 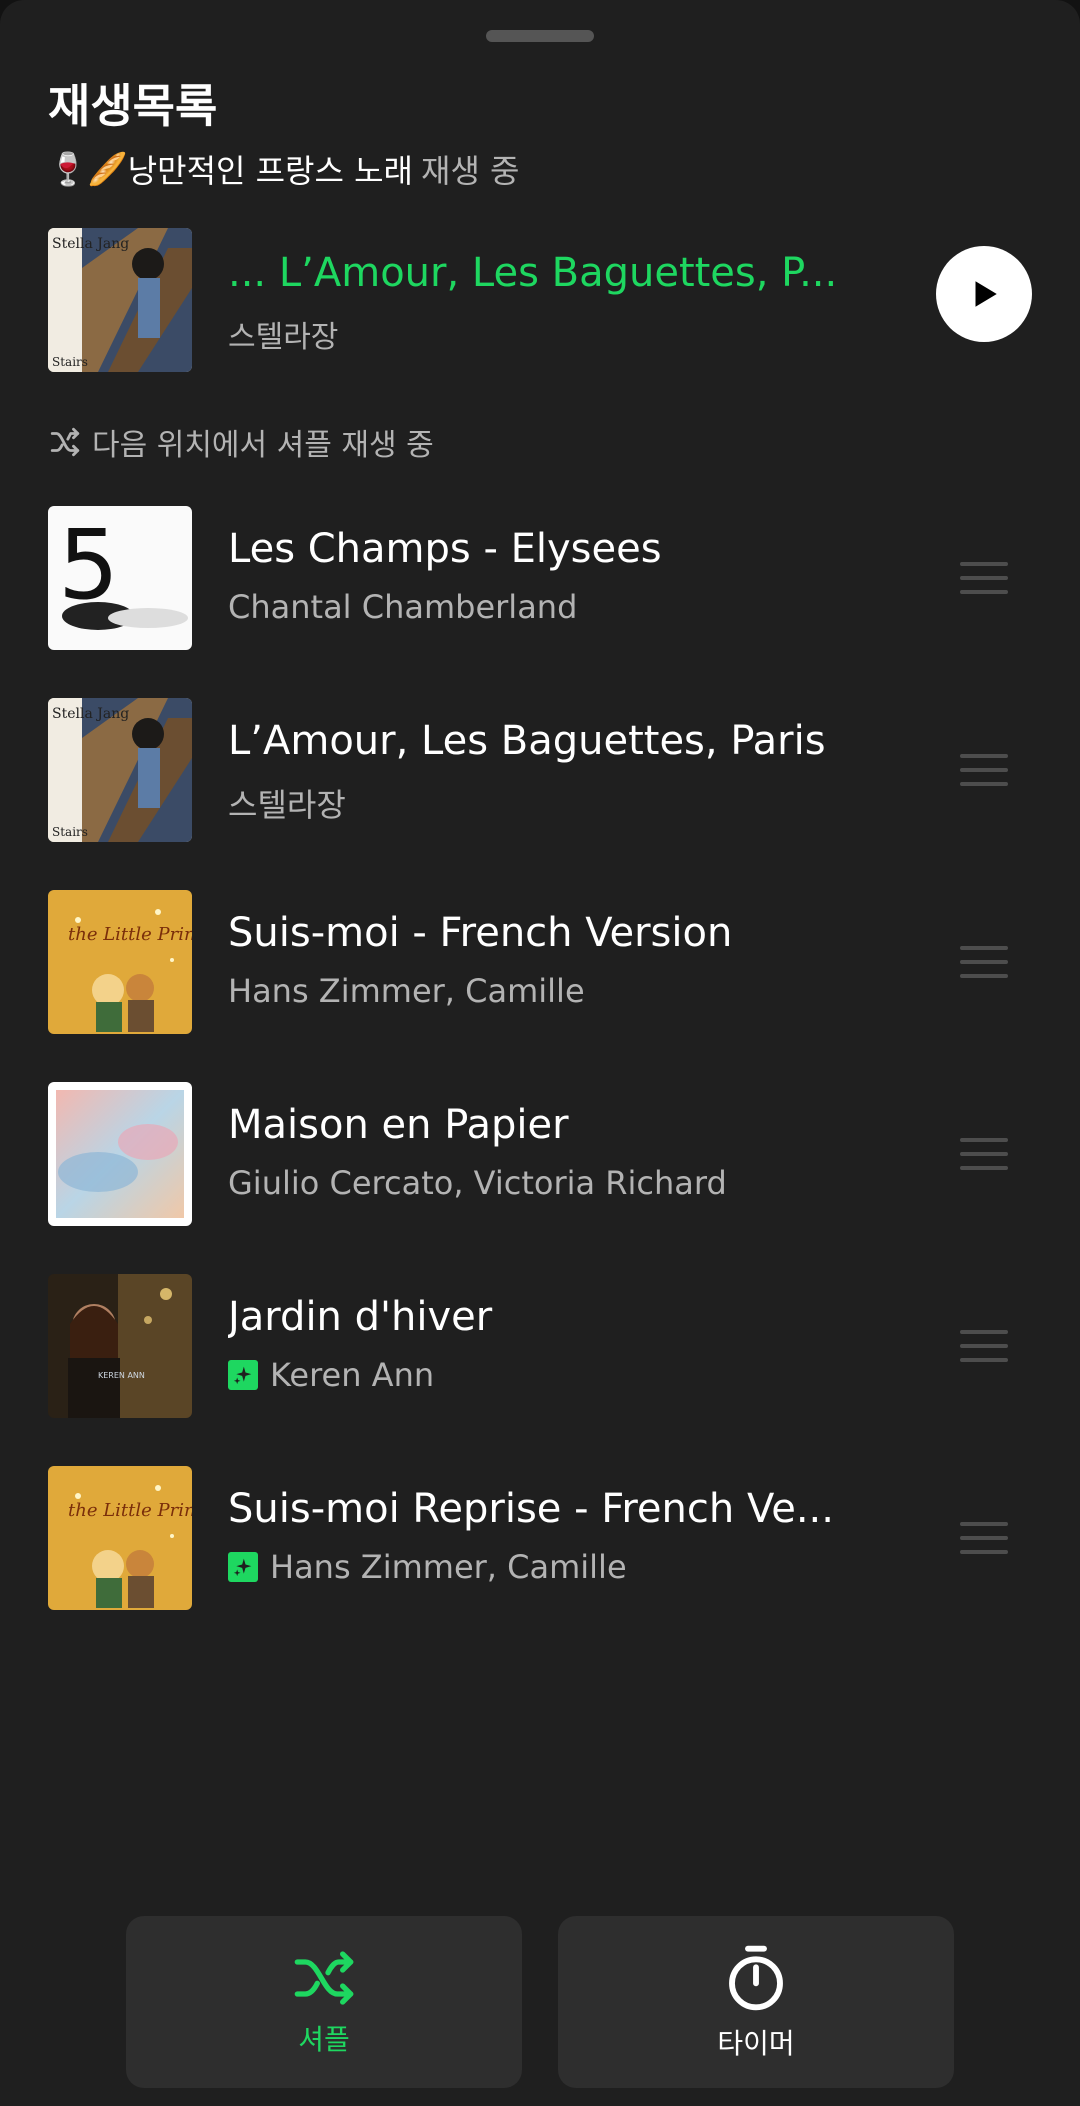 I want to click on svg-text: Stella Jang, so click(x=90, y=714).